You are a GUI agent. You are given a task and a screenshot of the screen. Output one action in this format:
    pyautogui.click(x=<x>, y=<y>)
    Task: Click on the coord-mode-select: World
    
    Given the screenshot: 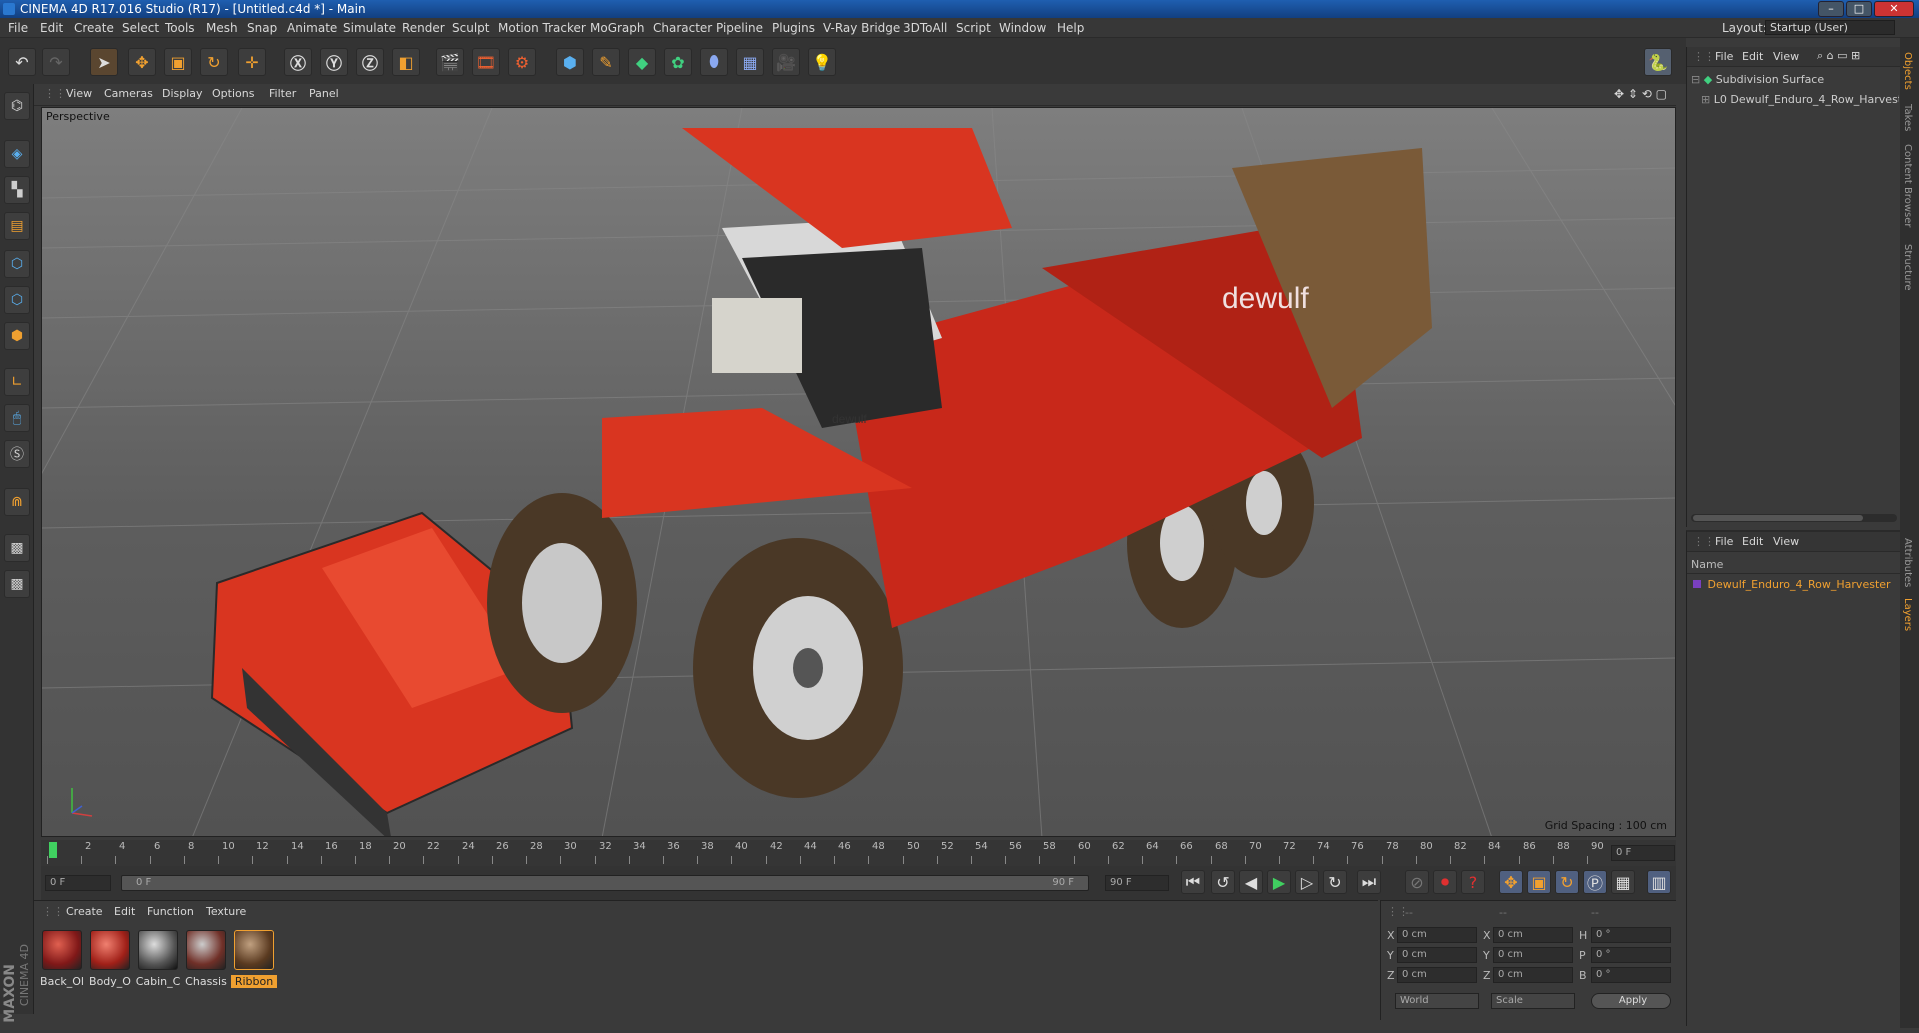 What is the action you would take?
    pyautogui.click(x=1437, y=1001)
    